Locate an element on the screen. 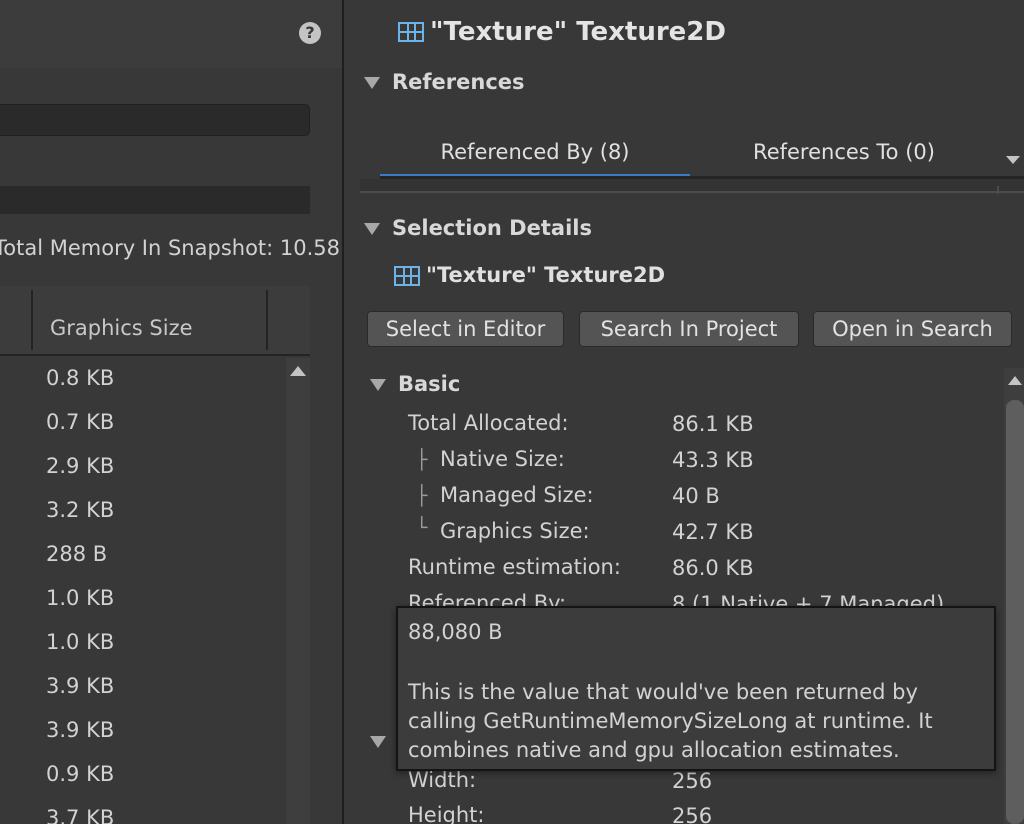  table-row: 0.7 KB is located at coordinates (80, 422).